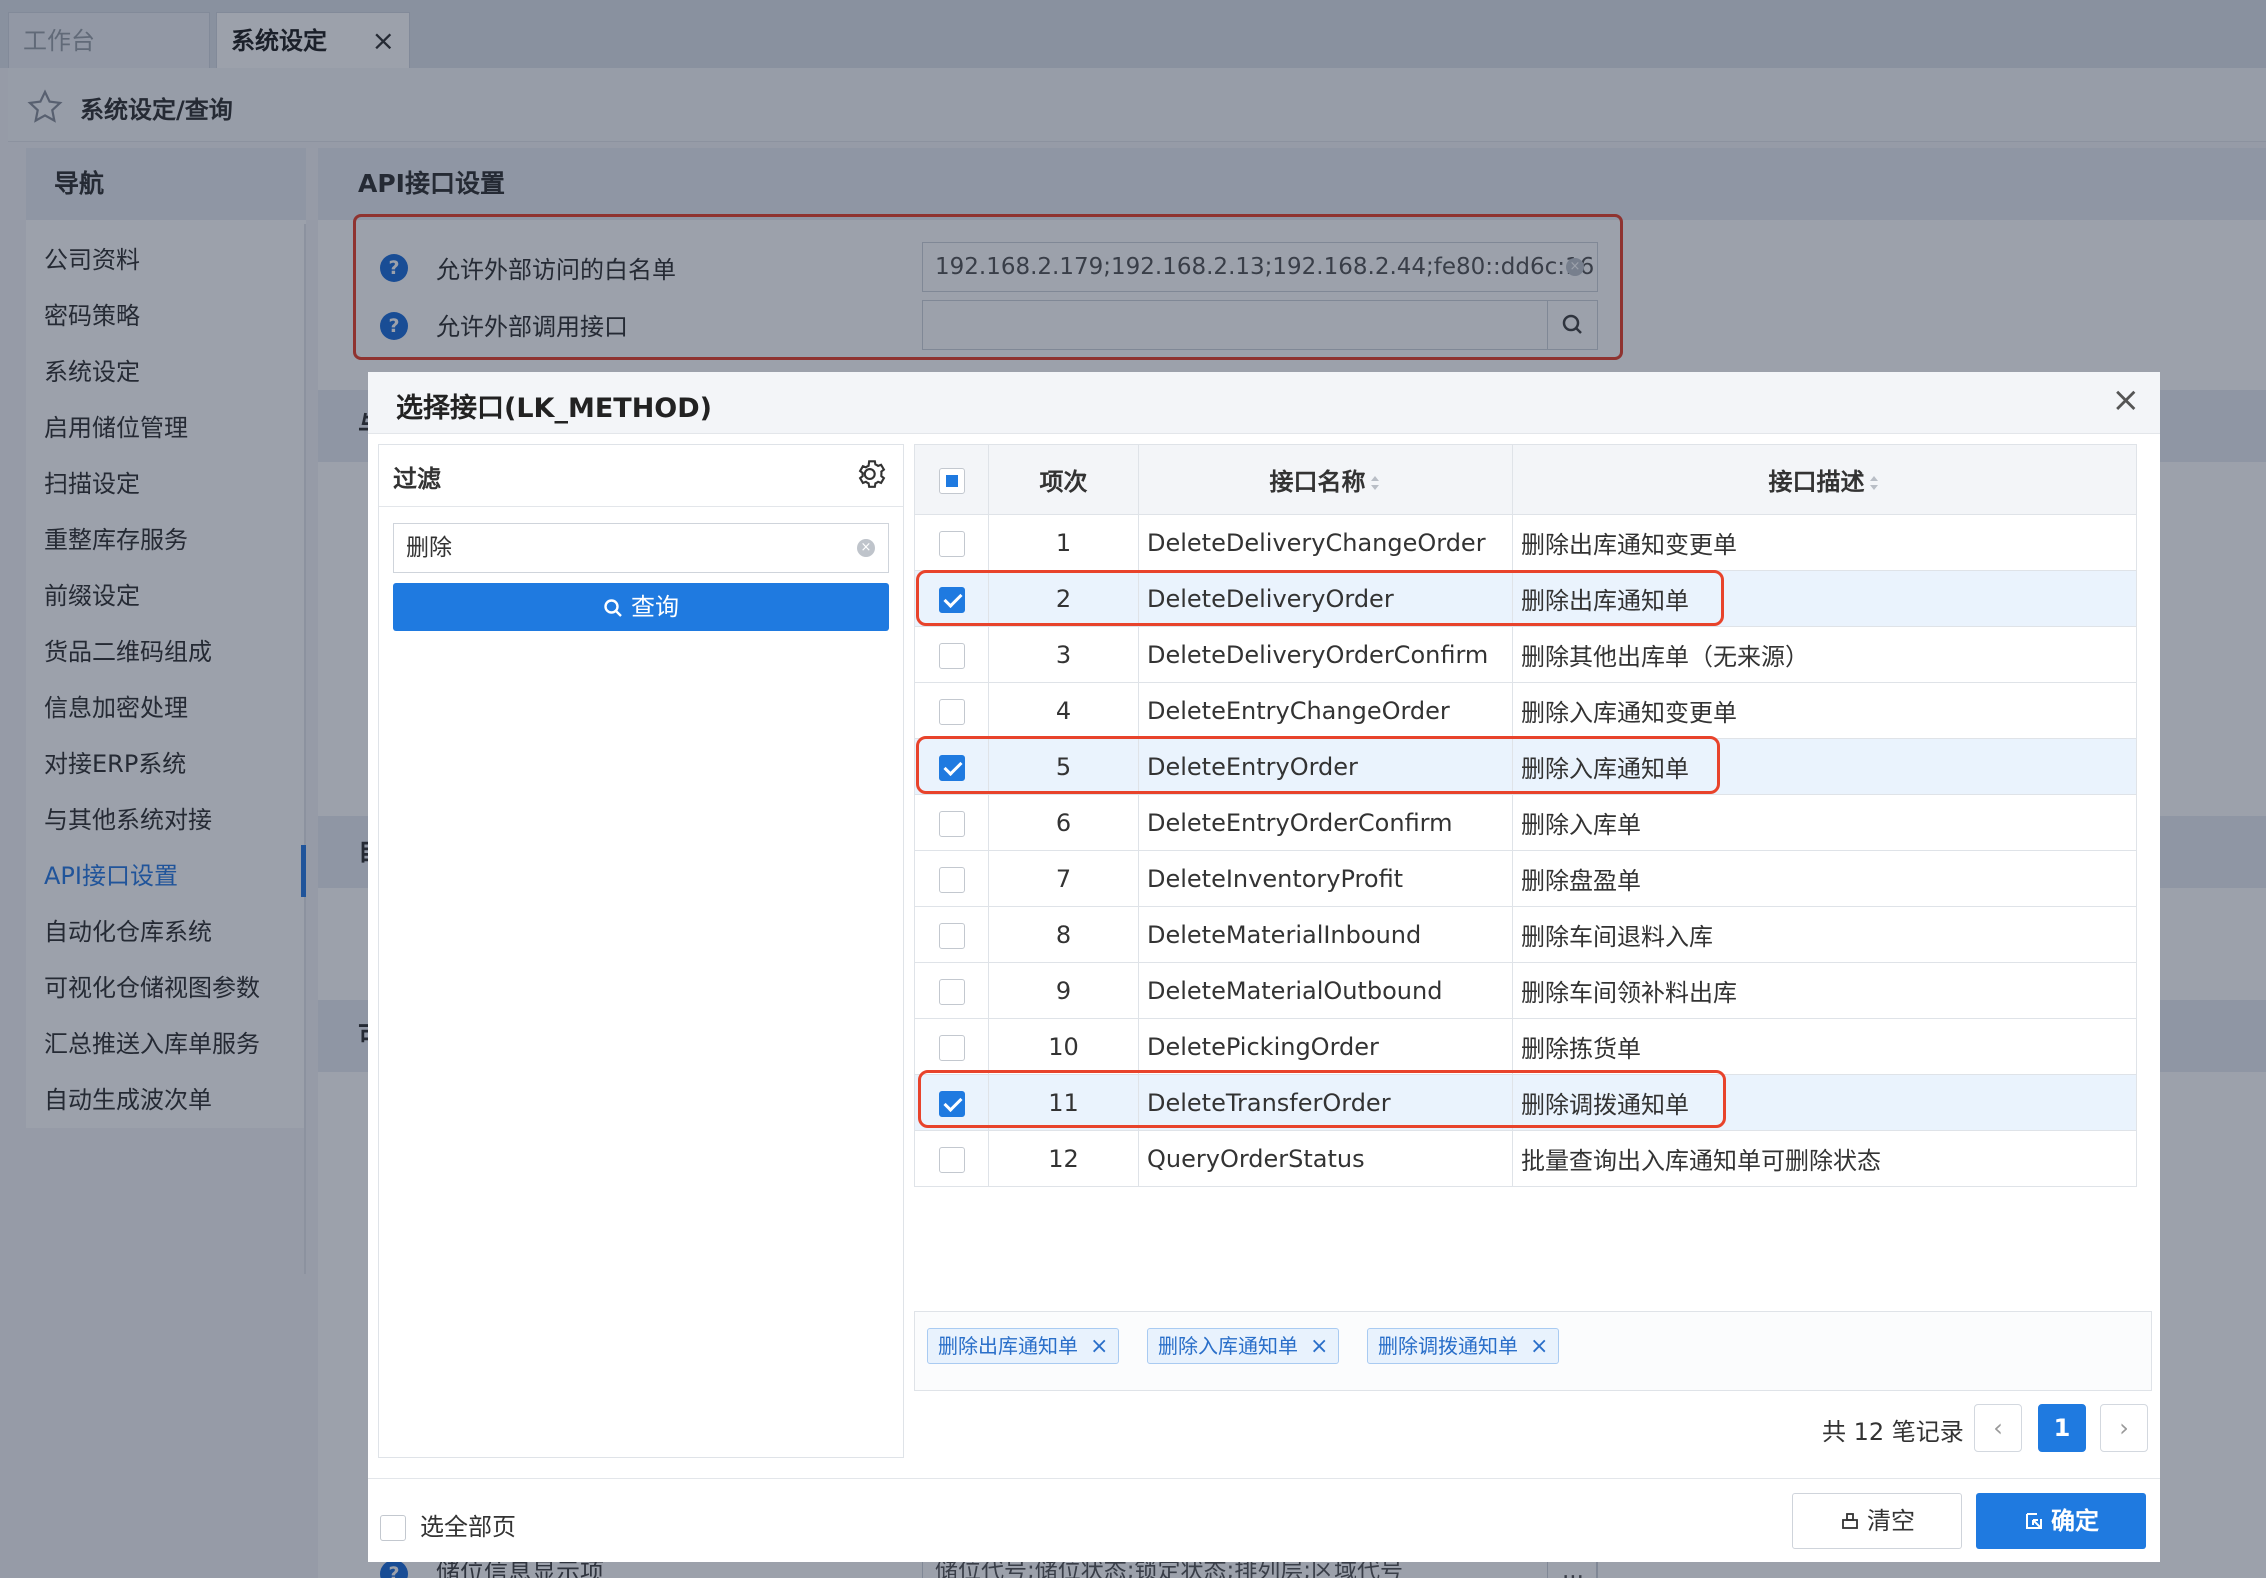  I want to click on select-all-cell, so click(951, 479).